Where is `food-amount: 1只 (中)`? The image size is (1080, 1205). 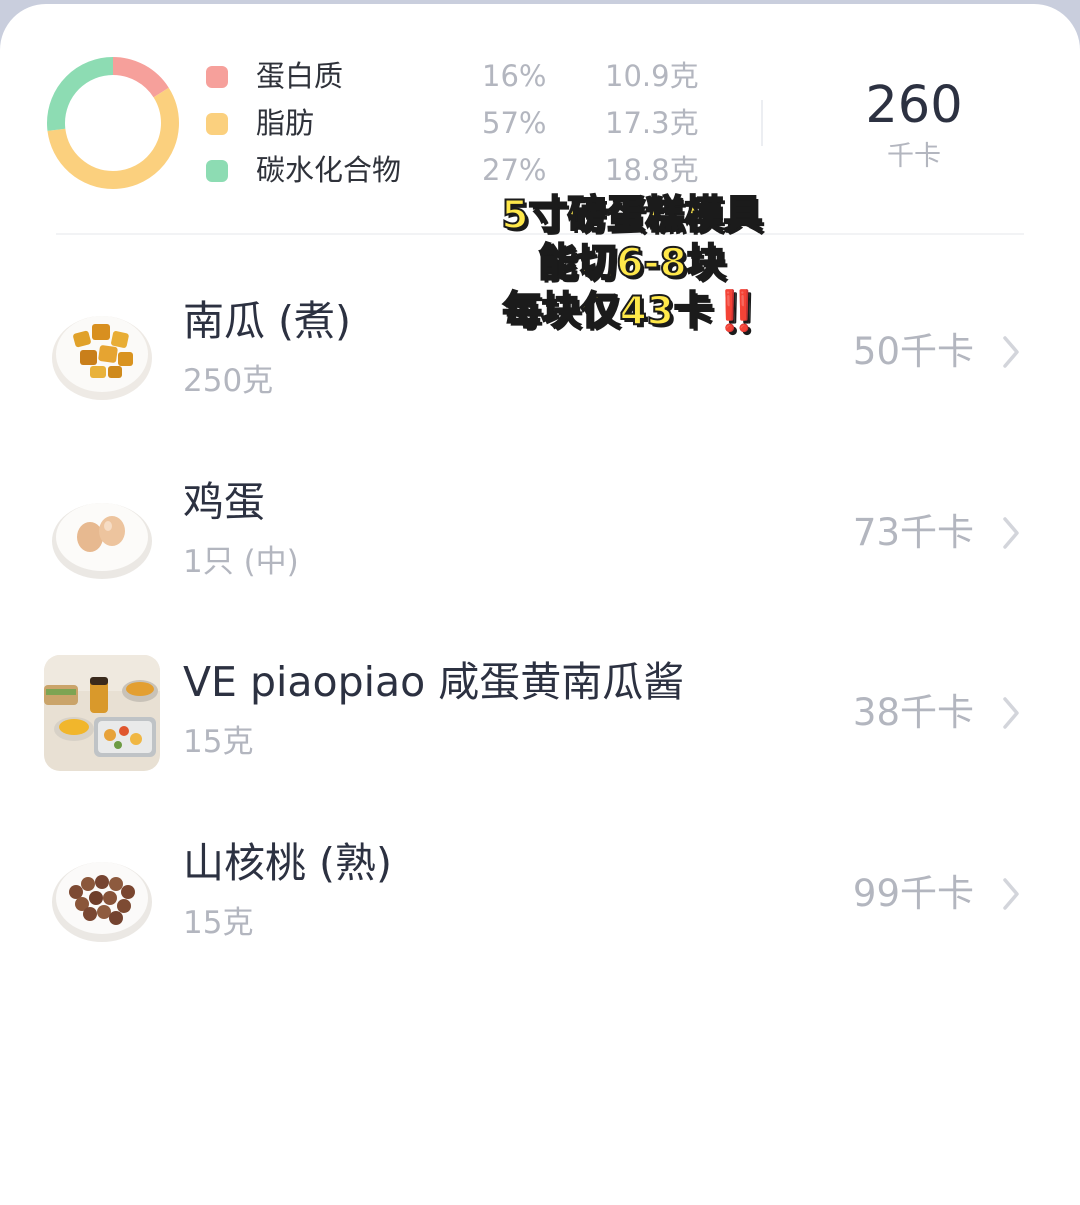
food-amount: 1只 (中) is located at coordinates (241, 562).